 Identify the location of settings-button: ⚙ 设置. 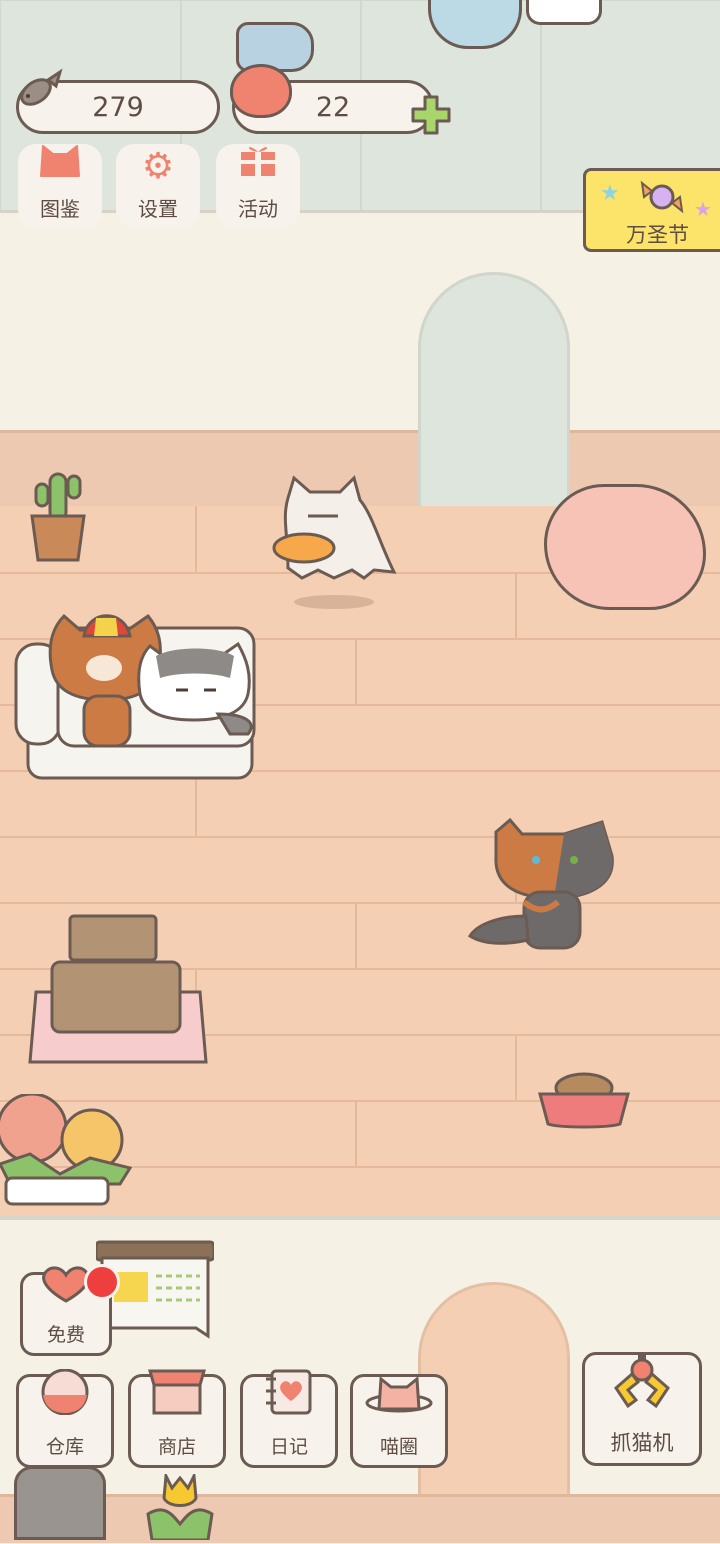
(158, 186).